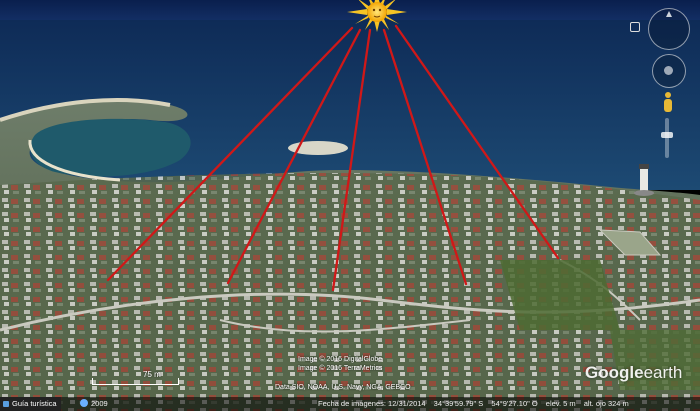 This screenshot has height=411, width=700. I want to click on data-credit: Data SIO, NOAA, U.S. Navy, NGA, GEBCO, so click(343, 387).